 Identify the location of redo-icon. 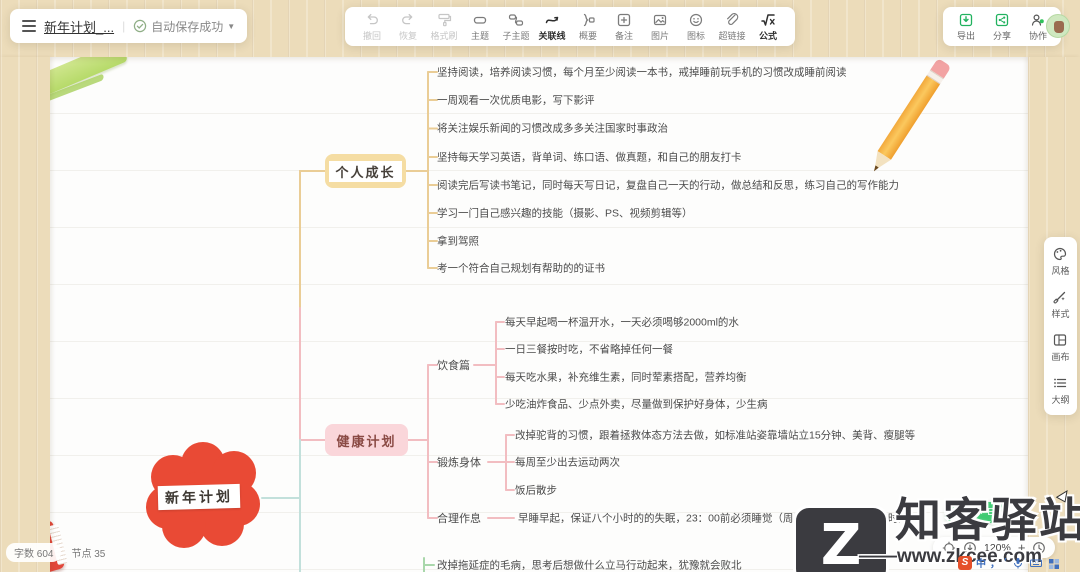
(408, 20).